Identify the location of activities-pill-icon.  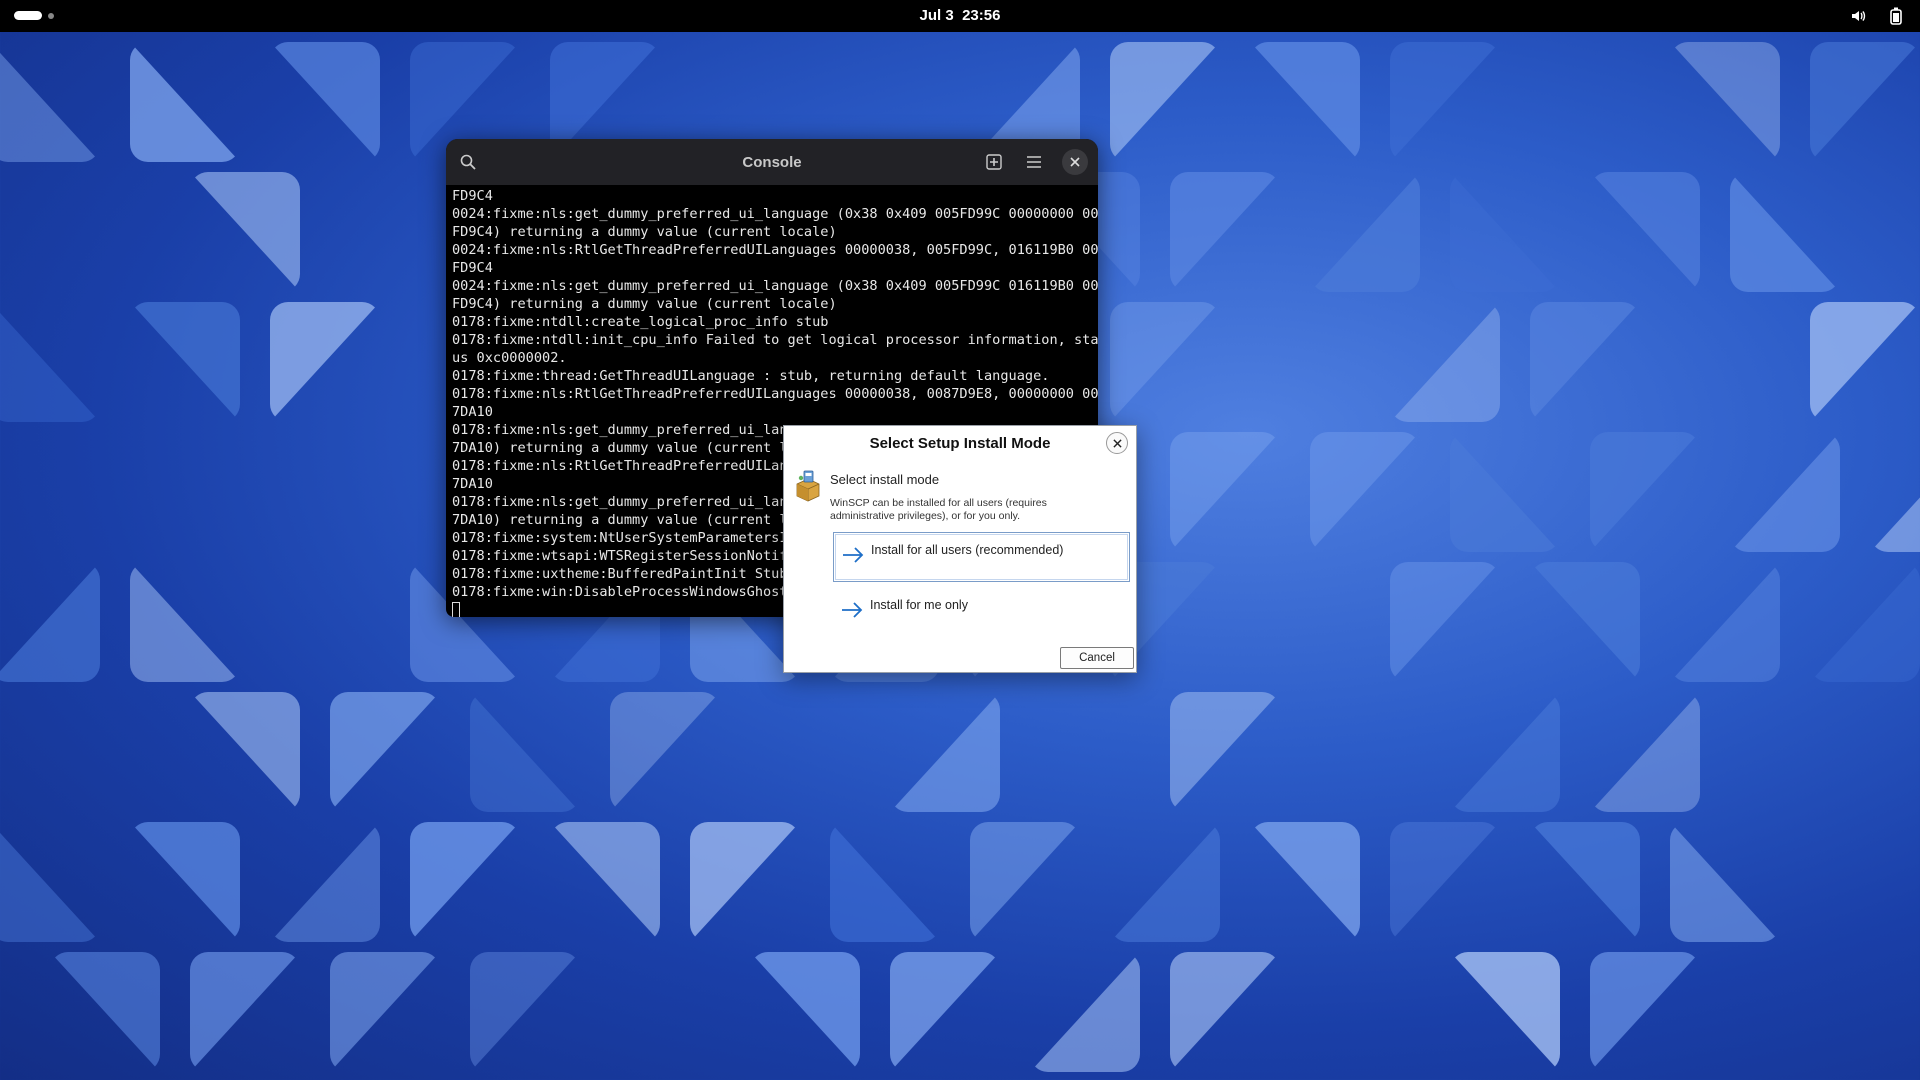
(28, 15).